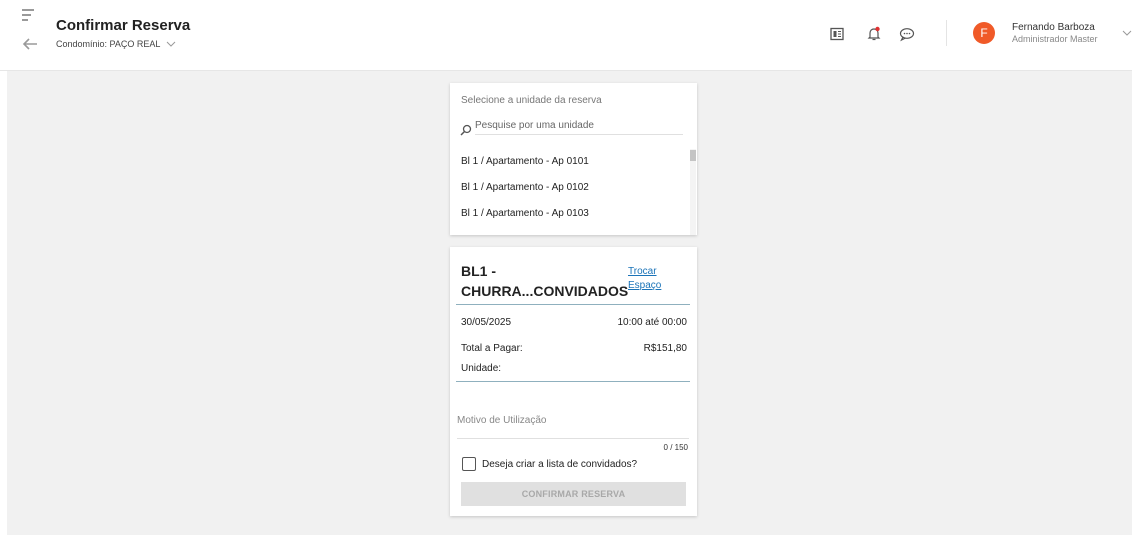 The image size is (1132, 535). Describe the element at coordinates (31, 16) in the screenshot. I see `menu-icon` at that location.